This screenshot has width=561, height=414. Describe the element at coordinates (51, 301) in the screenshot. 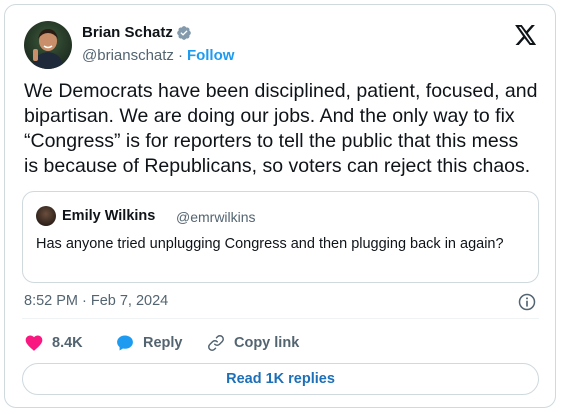

I see `tweet-time: 8:52 PM` at that location.